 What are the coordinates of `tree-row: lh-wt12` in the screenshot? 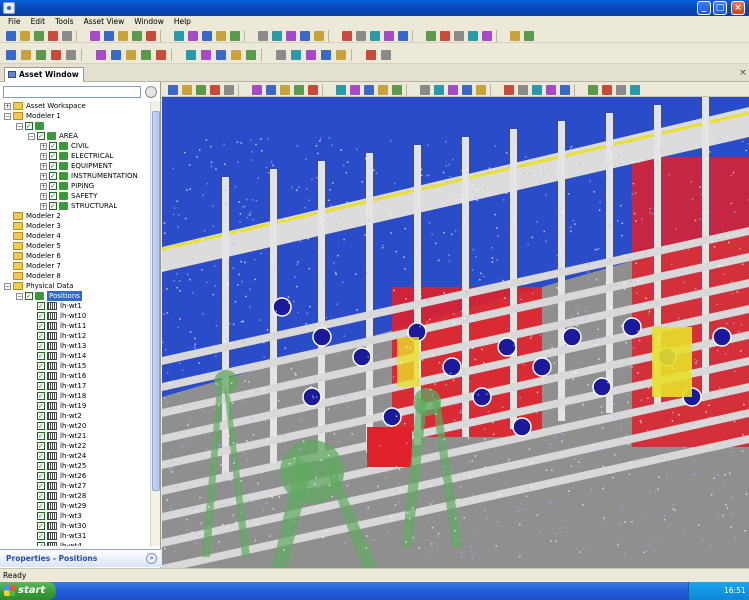 It's located at (43, 336).